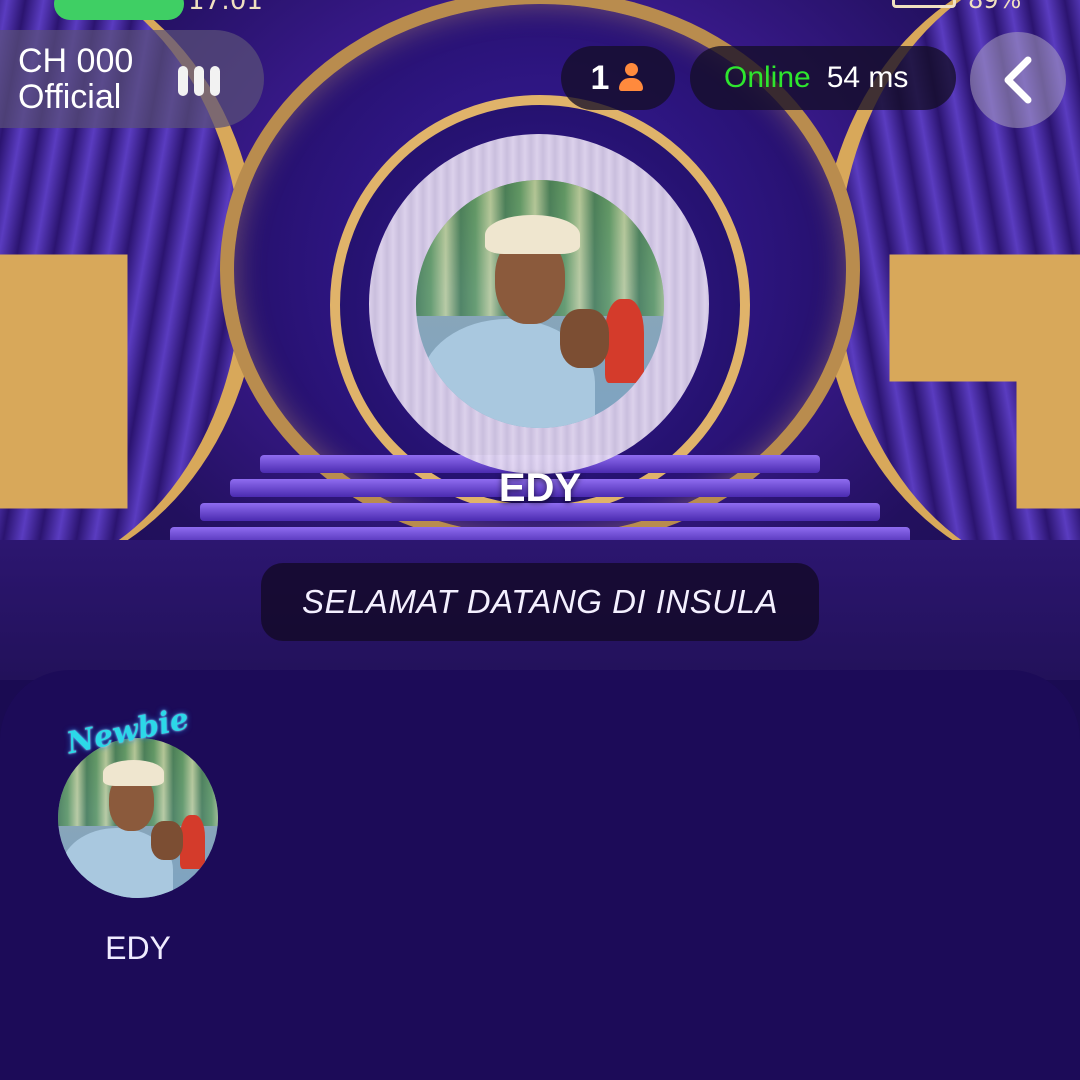 The image size is (1080, 1080). What do you see at coordinates (995, 7) in the screenshot?
I see `battery-percent: 89%` at bounding box center [995, 7].